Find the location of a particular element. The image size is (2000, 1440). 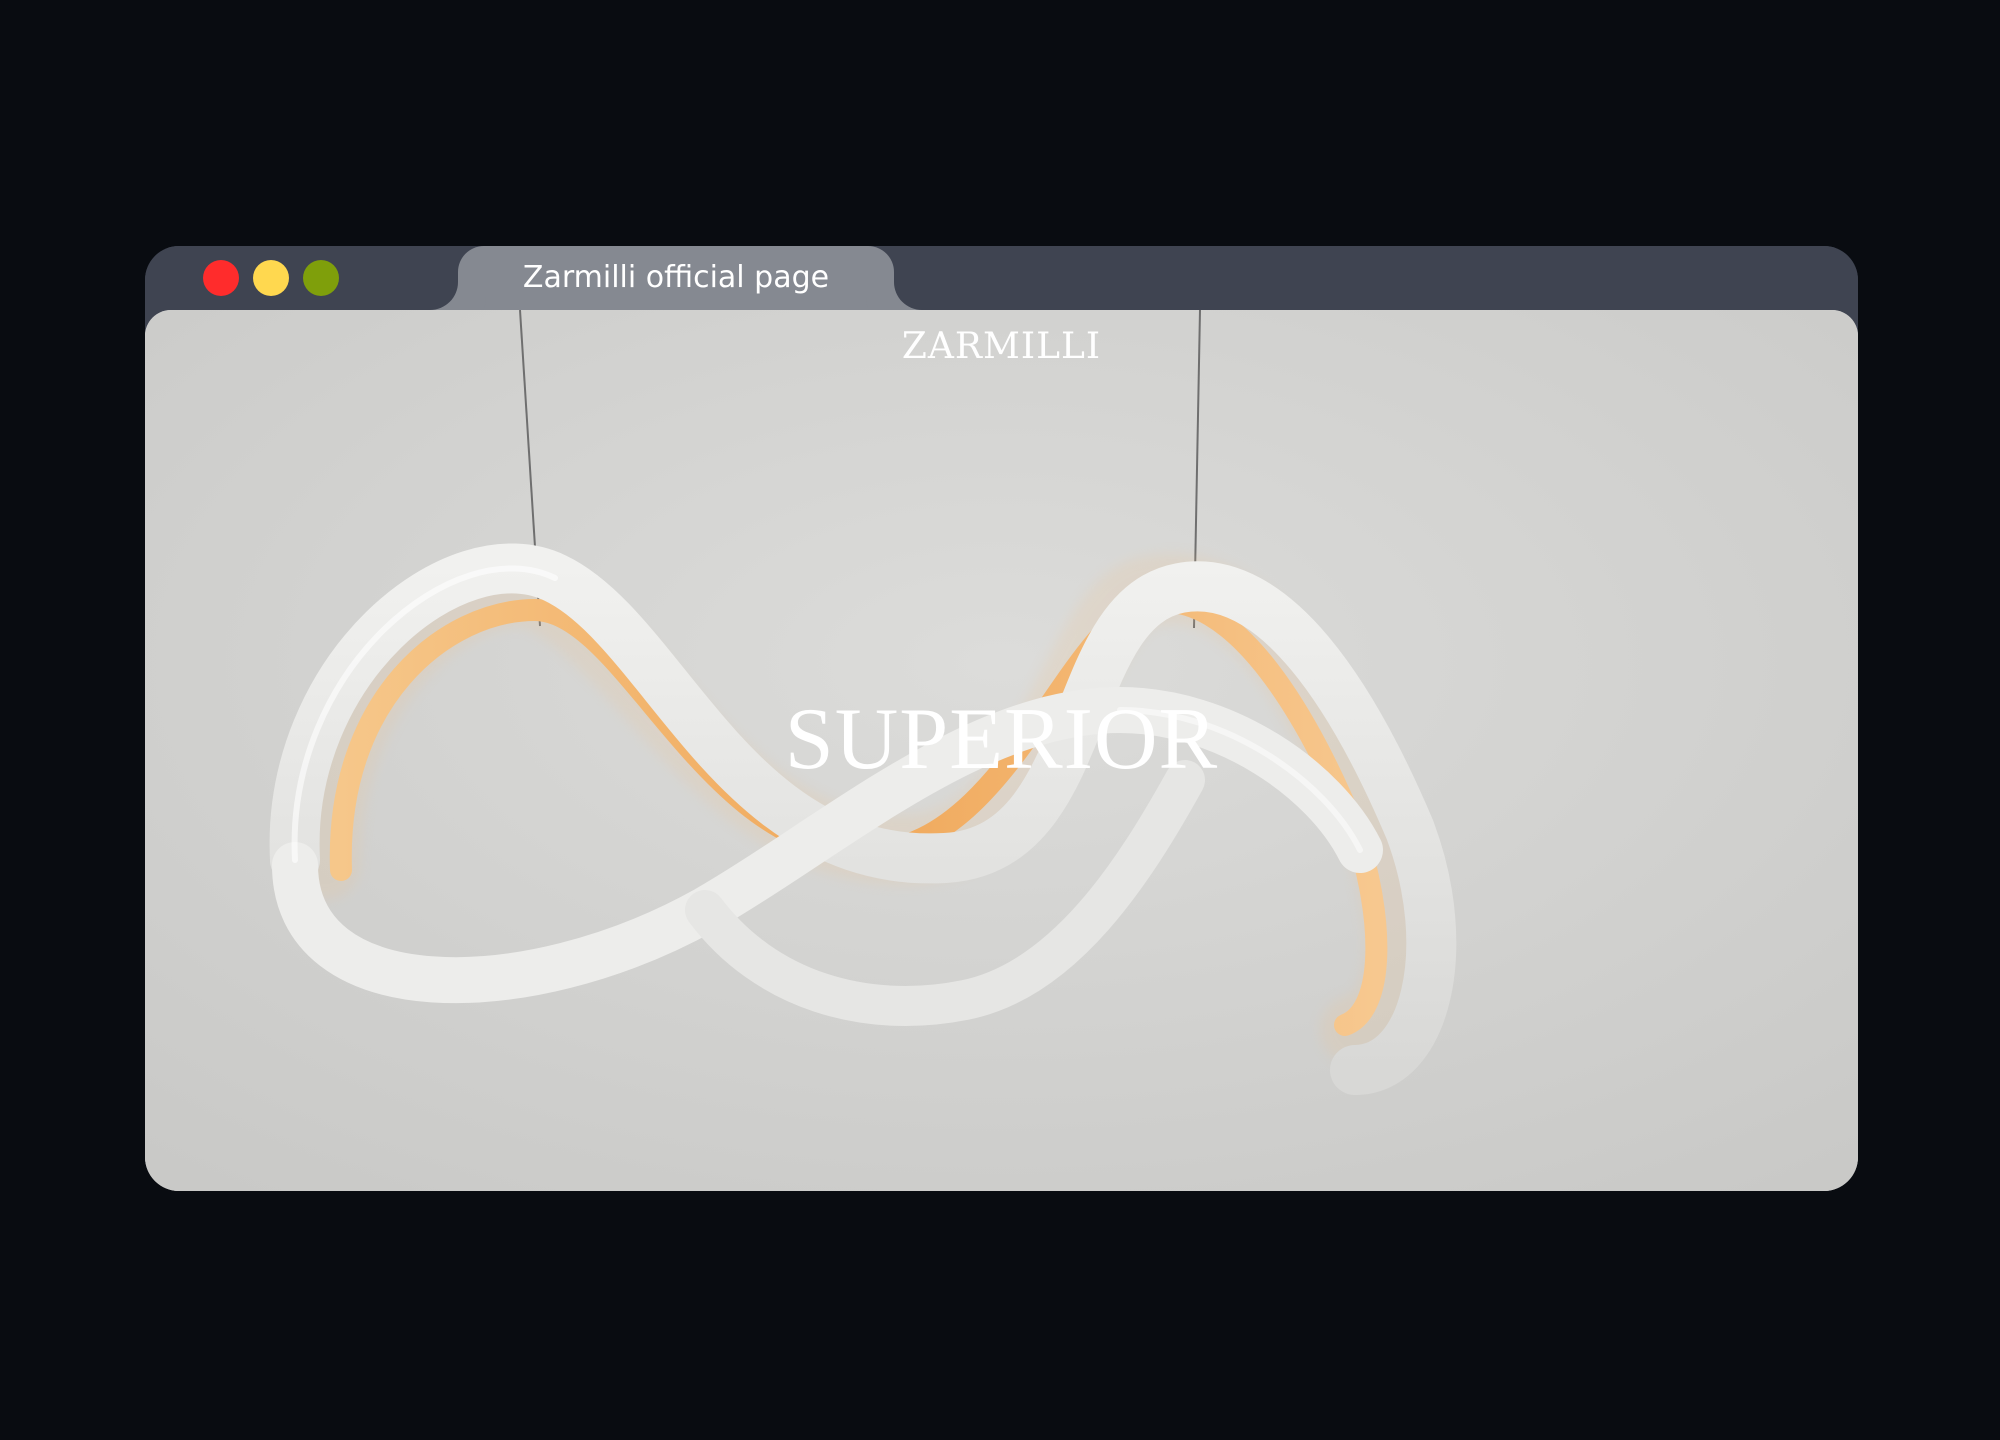

tab-title: Zarmilli official page is located at coordinates (676, 277).